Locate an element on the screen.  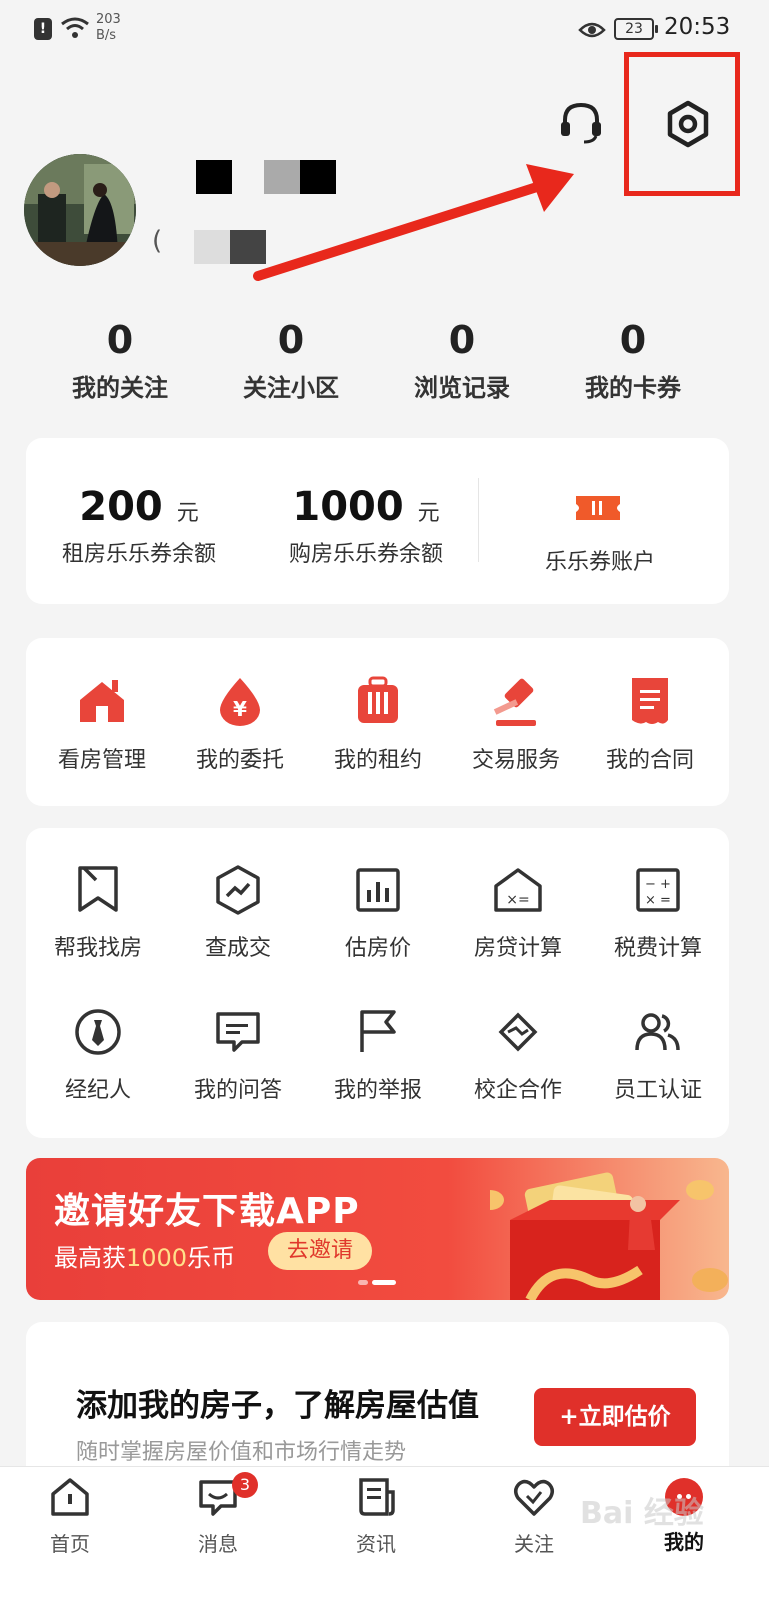
tool-estimate-price: 估房价 is located at coordinates (378, 913).